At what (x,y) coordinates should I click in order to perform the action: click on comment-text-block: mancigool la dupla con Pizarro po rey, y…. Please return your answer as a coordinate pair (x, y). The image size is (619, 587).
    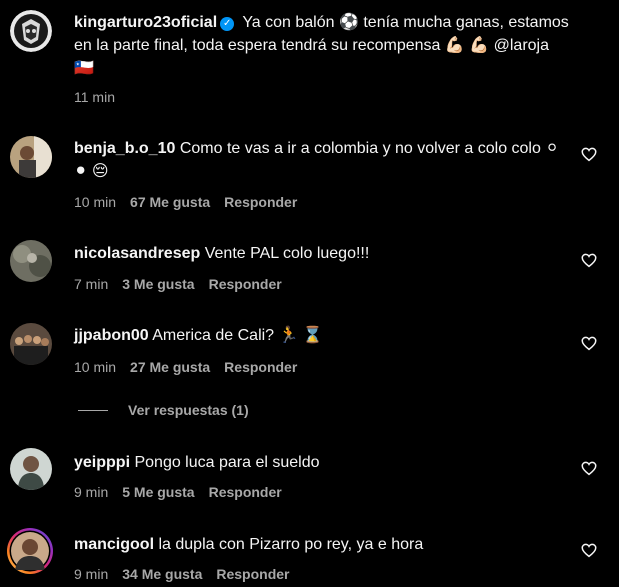
    Looking at the image, I should click on (321, 544).